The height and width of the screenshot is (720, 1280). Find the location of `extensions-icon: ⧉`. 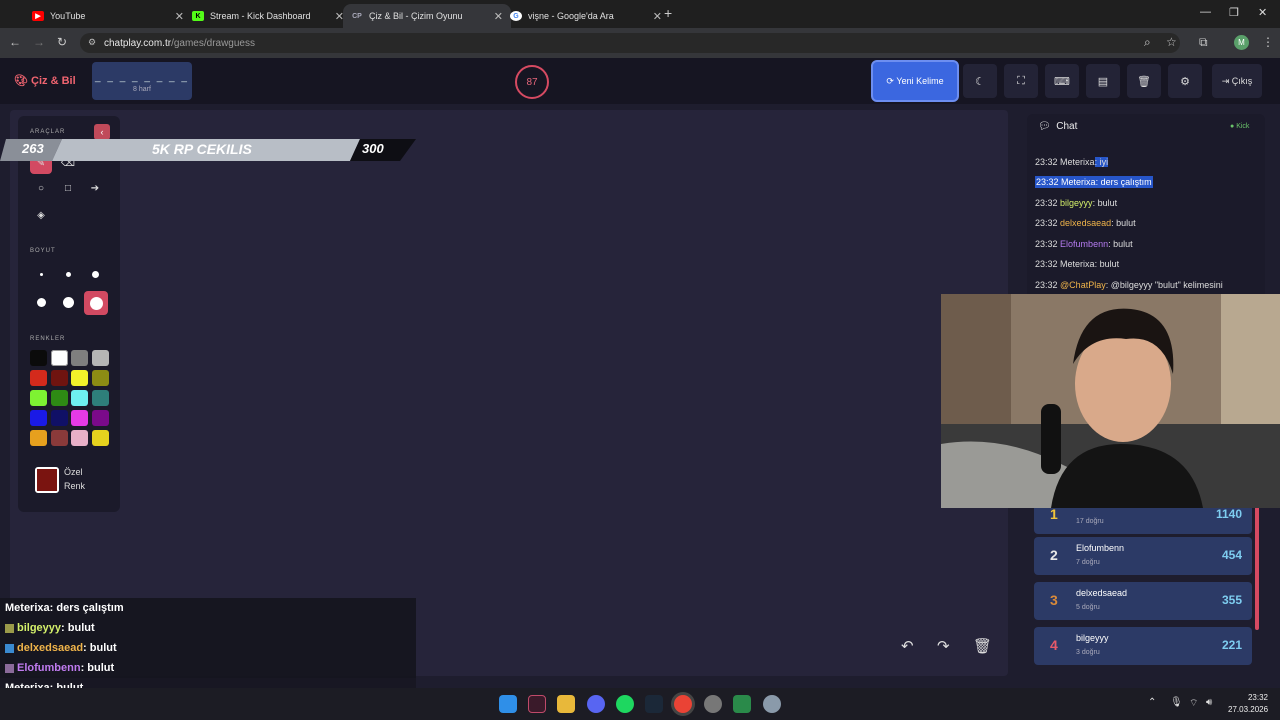

extensions-icon: ⧉ is located at coordinates (1203, 42).